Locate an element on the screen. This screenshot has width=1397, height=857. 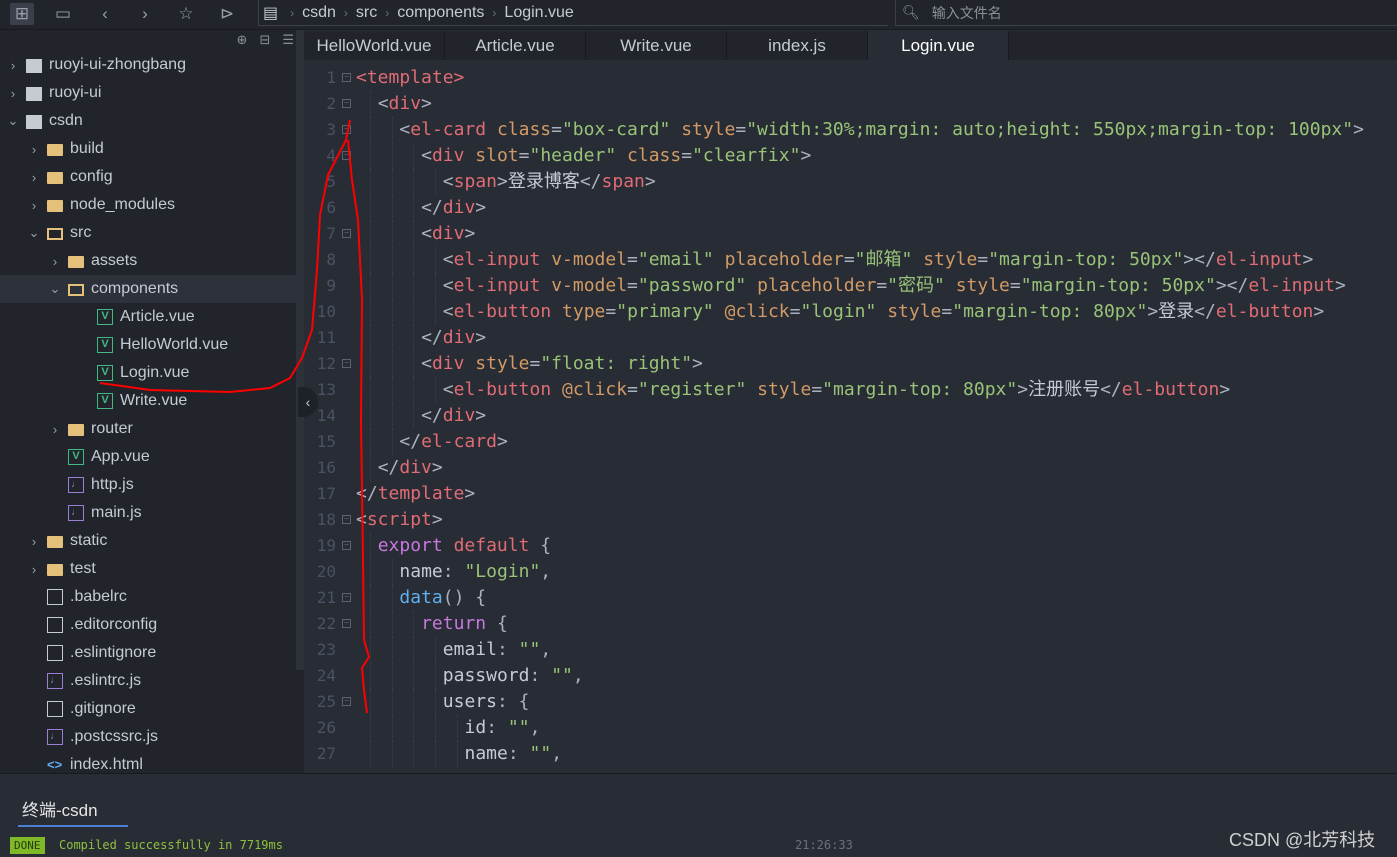
tree-item: ⌄ components is located at coordinates (148, 289).